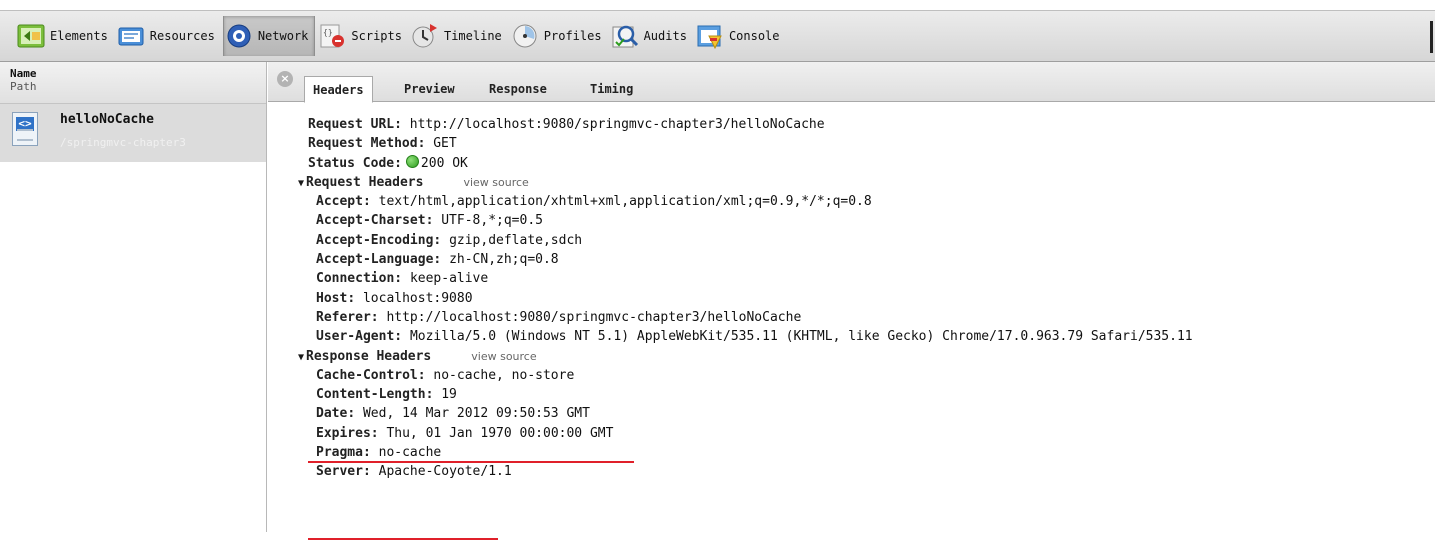 This screenshot has height=540, width=1435. Describe the element at coordinates (851, 220) in the screenshot. I see `header-row: Accept-Charset: UTF-8,*;q=0.5` at that location.